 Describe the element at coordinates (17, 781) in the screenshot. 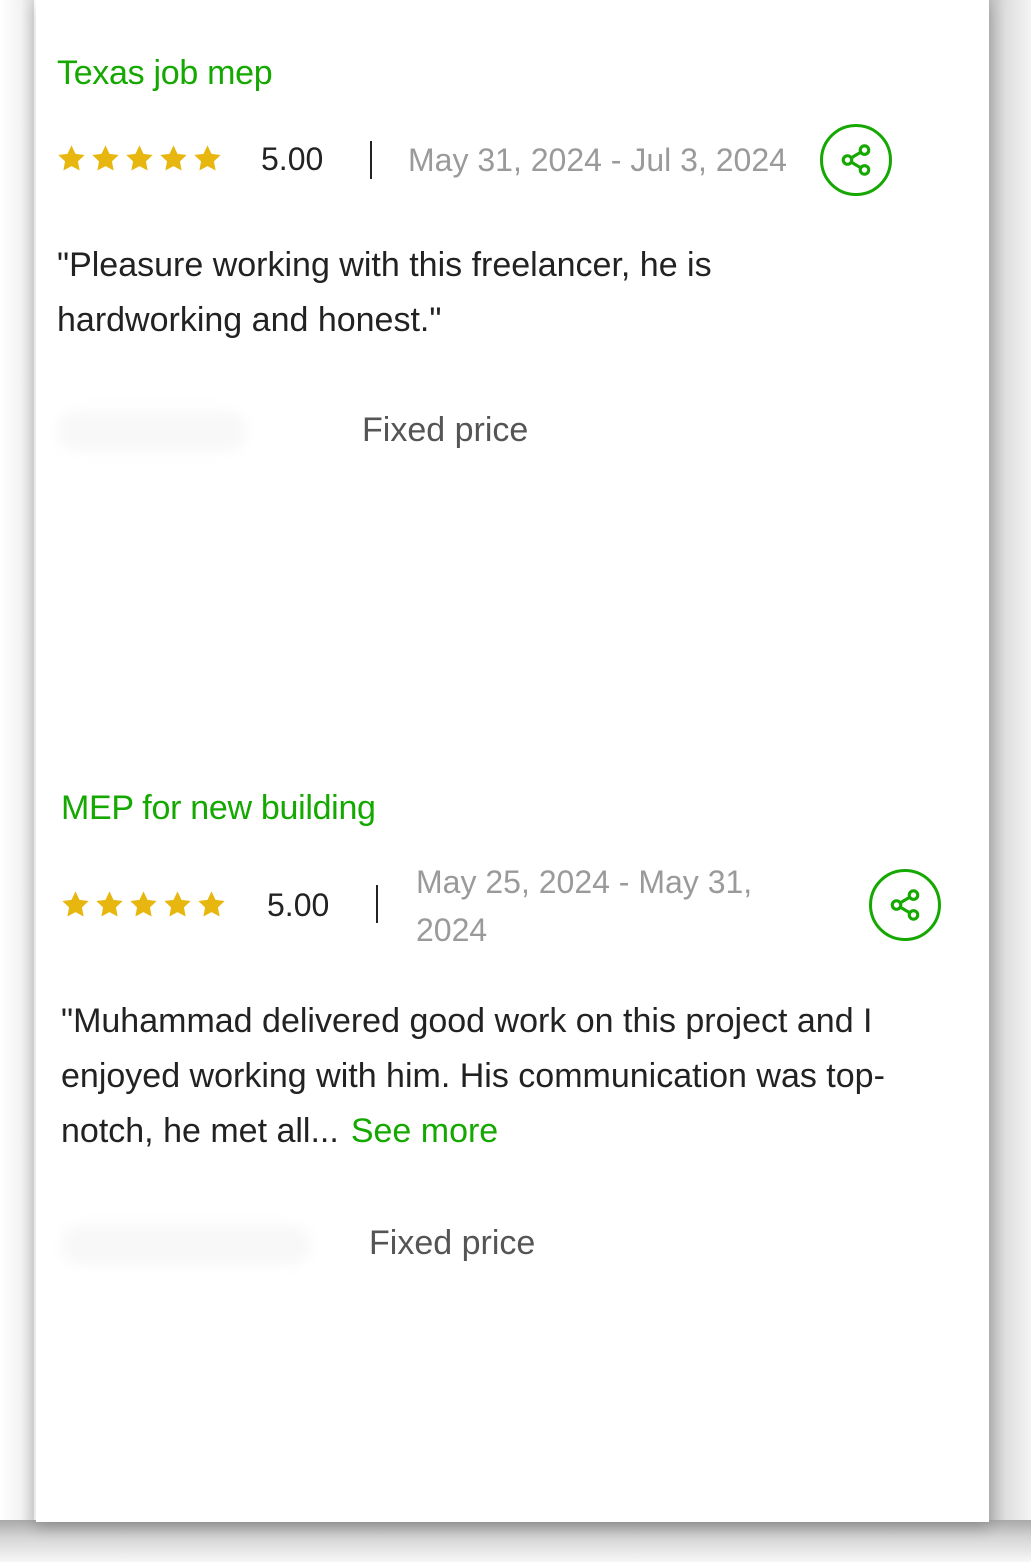

I see `background-edge-left` at that location.